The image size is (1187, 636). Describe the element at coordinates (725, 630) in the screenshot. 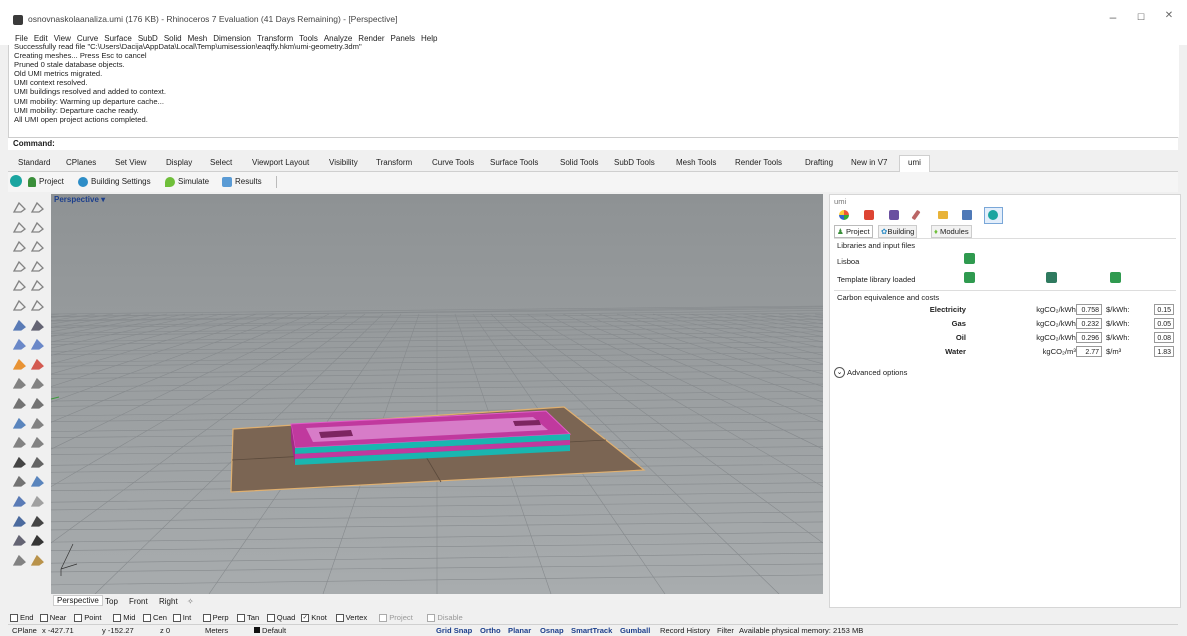

I see `filter-toggle: Filter` at that location.